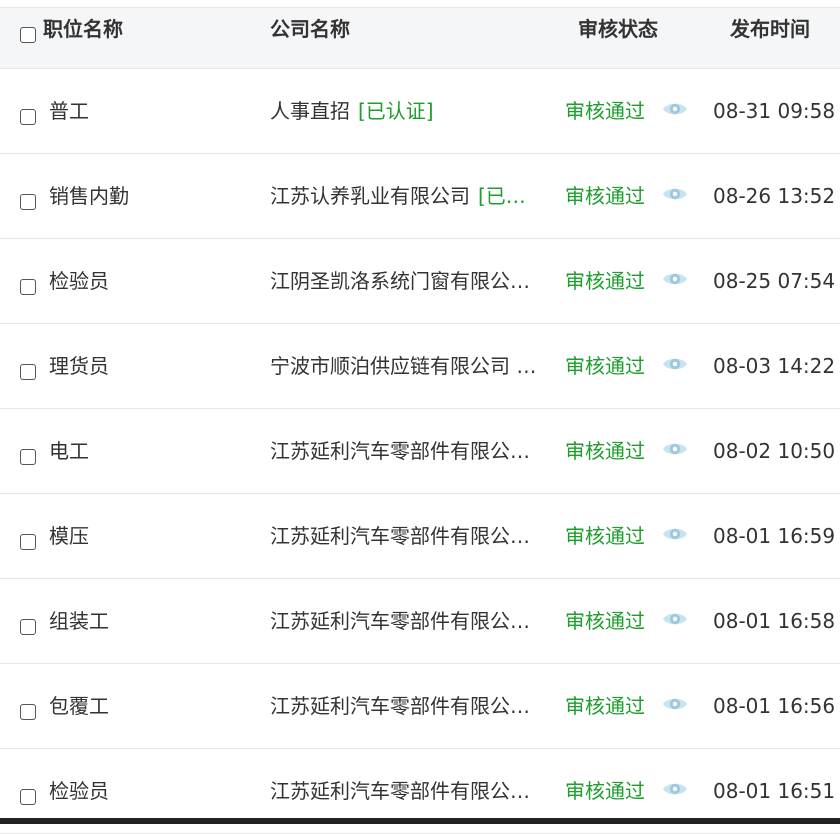  What do you see at coordinates (69, 111) in the screenshot?
I see `job-title: 普工` at bounding box center [69, 111].